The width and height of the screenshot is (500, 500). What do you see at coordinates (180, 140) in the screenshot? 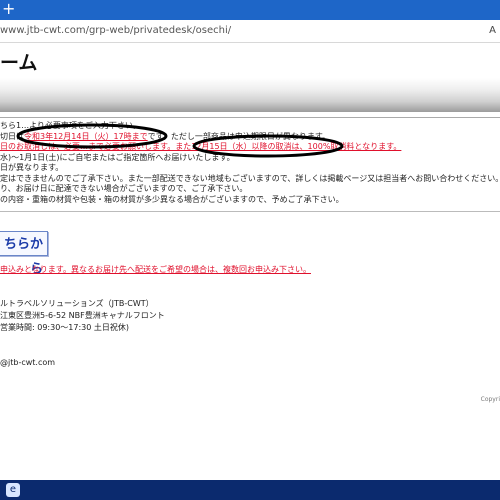
I see `hand-drawn-annotations` at bounding box center [180, 140].